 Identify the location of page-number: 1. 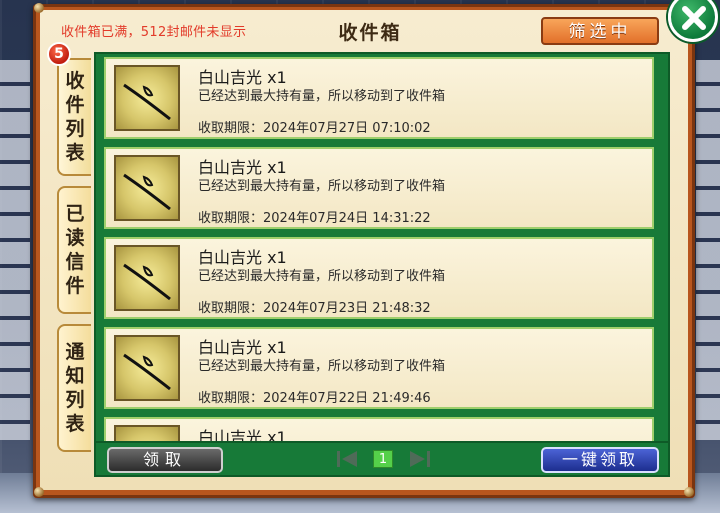
(383, 459).